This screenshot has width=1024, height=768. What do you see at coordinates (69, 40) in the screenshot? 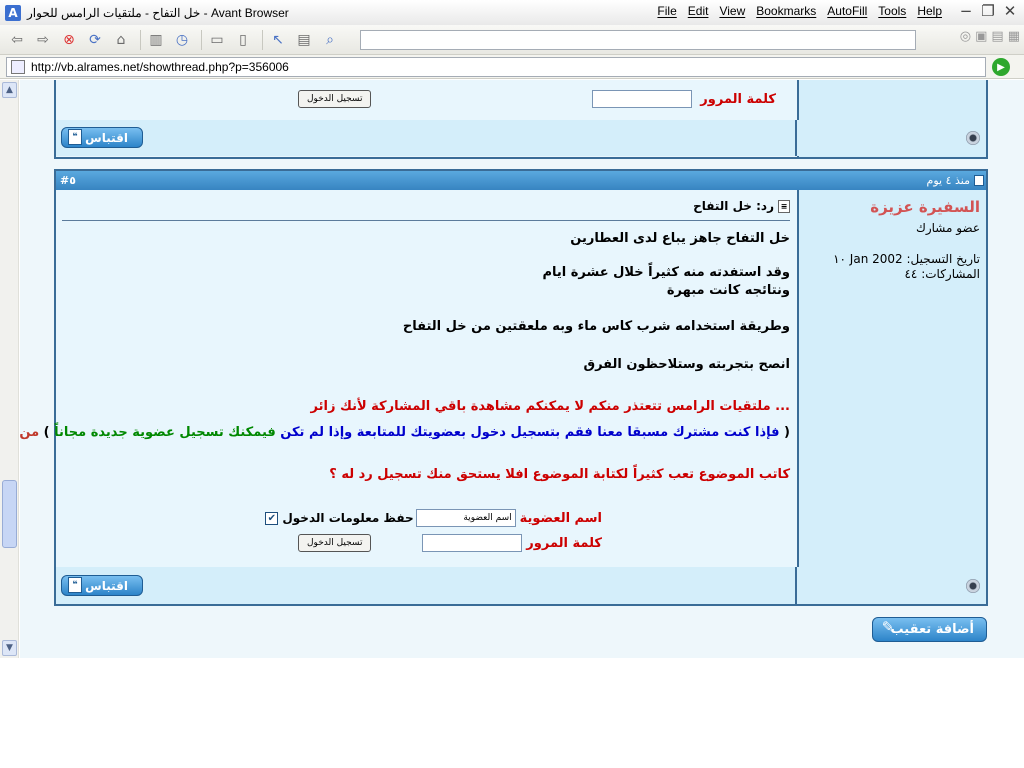
I see `stop-icon: ⊗` at bounding box center [69, 40].